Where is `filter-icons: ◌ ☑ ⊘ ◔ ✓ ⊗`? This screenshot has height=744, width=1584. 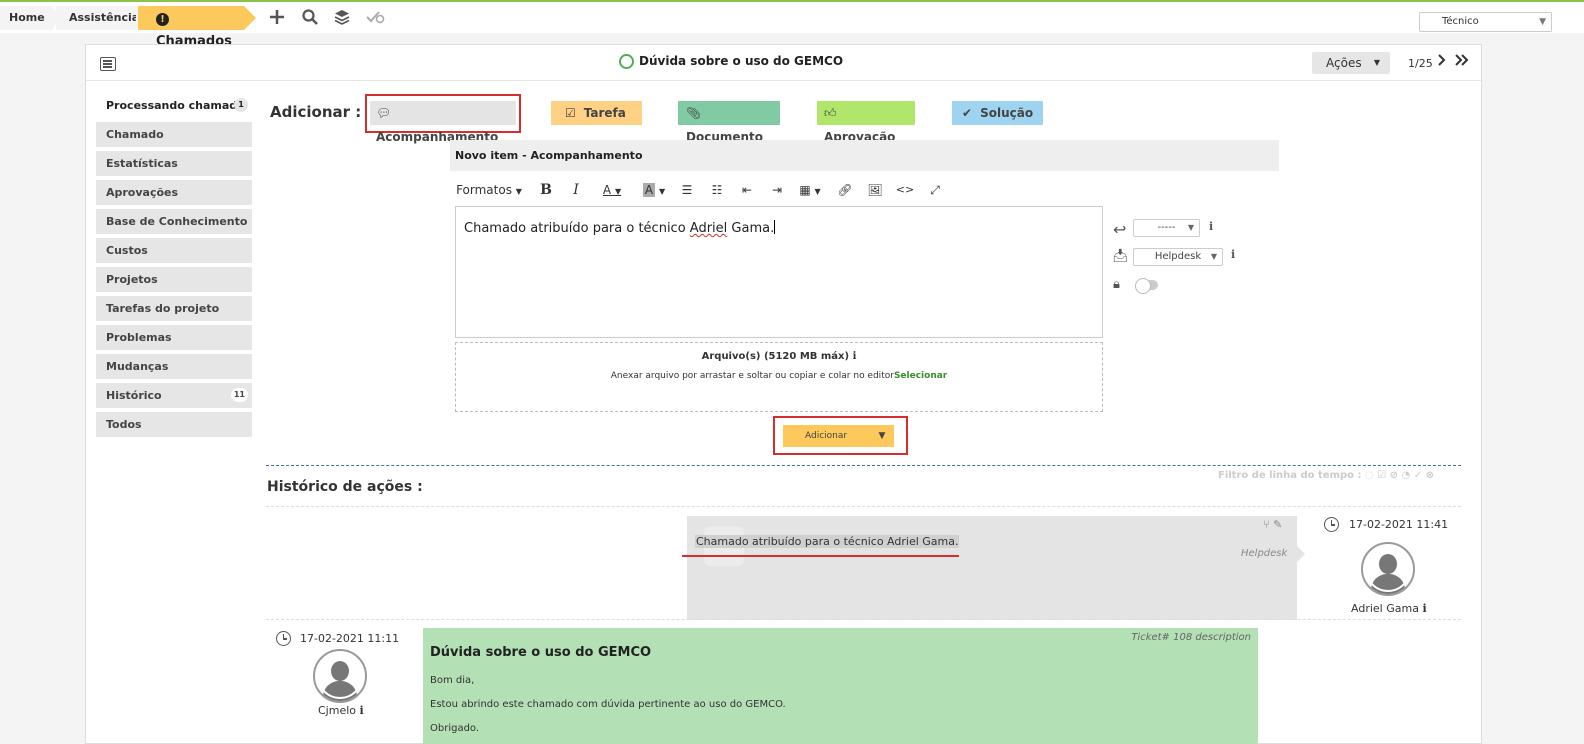 filter-icons: ◌ ☑ ⊘ ◔ ✓ ⊗ is located at coordinates (1399, 475).